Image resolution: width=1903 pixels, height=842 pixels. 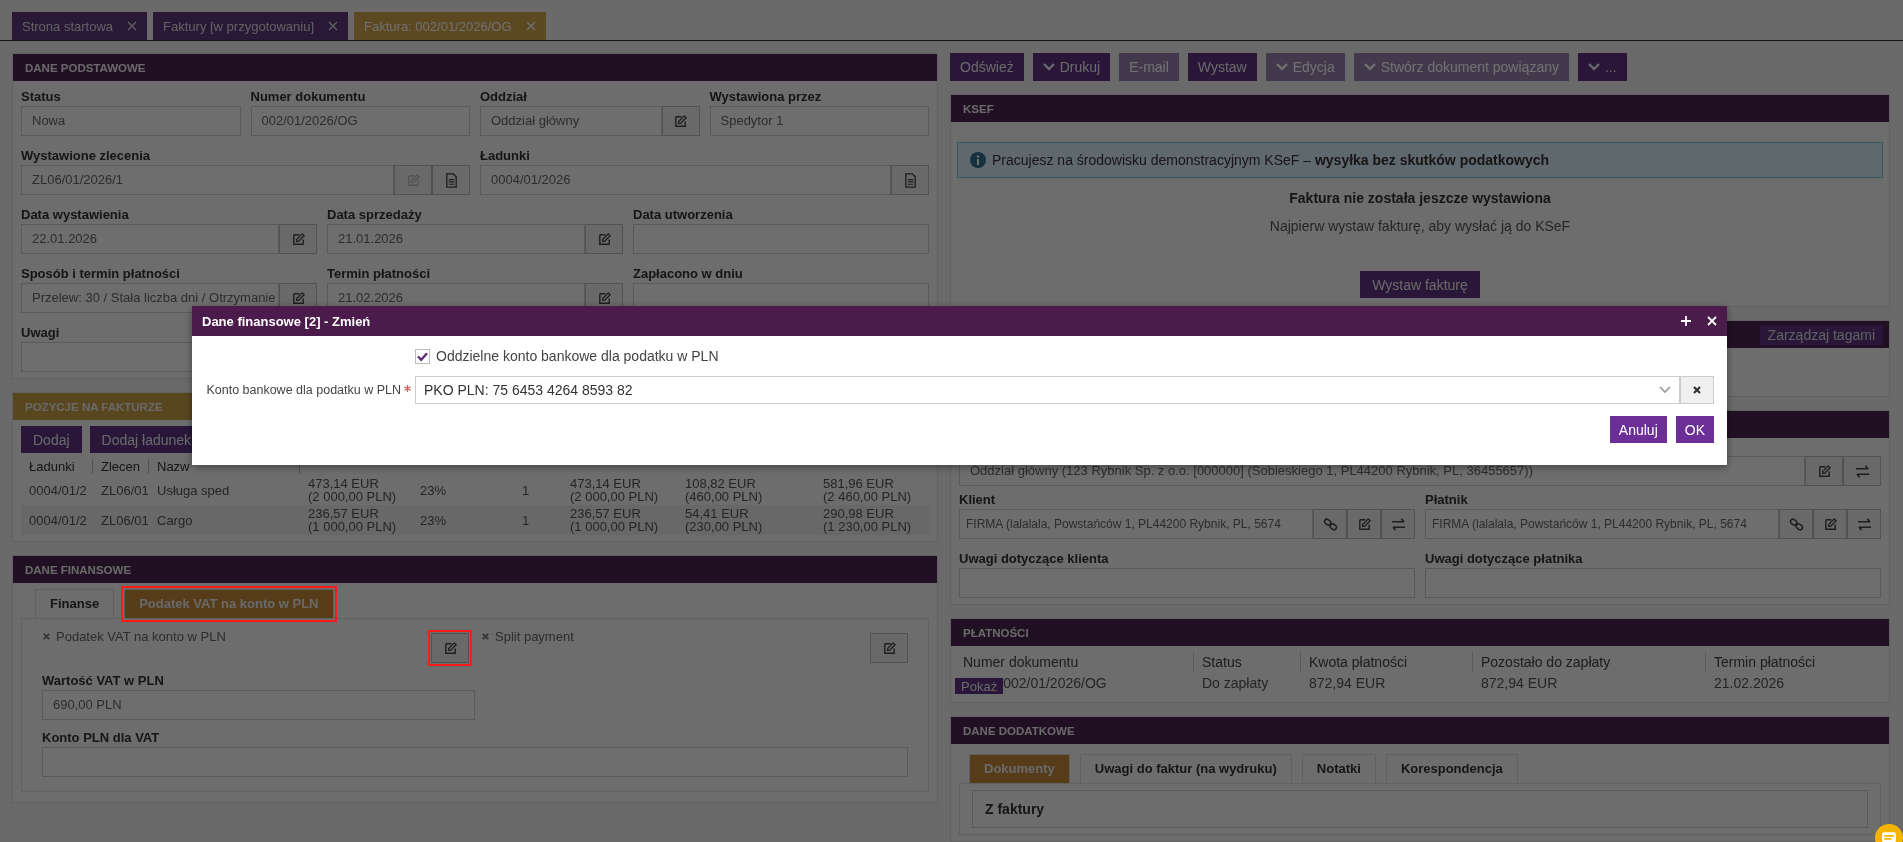 I want to click on table-cell-text: Do zapłaty, so click(x=1235, y=683).